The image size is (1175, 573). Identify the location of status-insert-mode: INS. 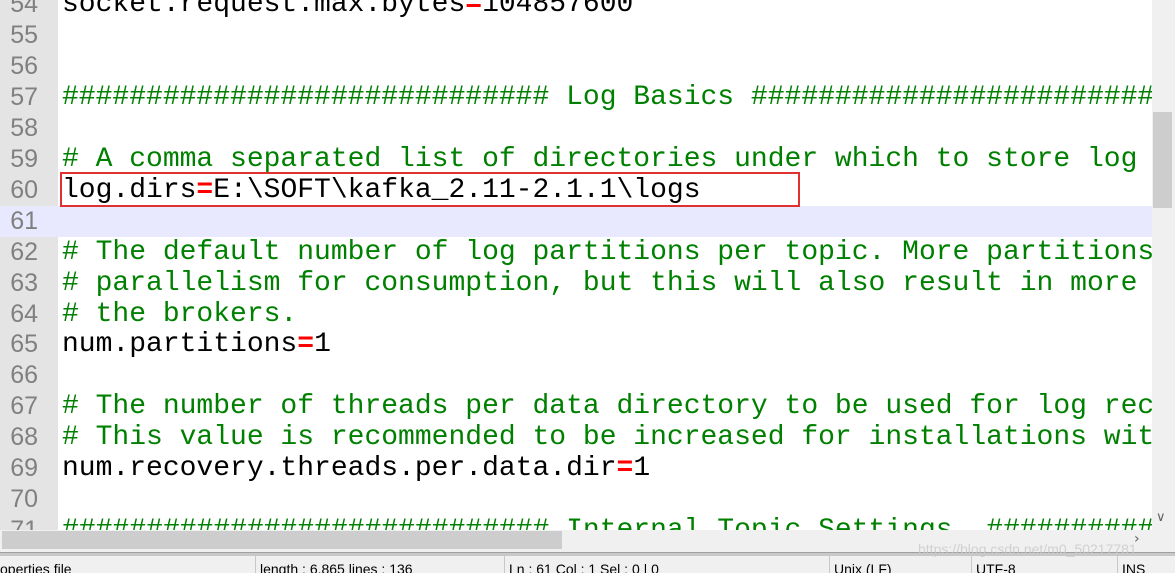
(1131, 564).